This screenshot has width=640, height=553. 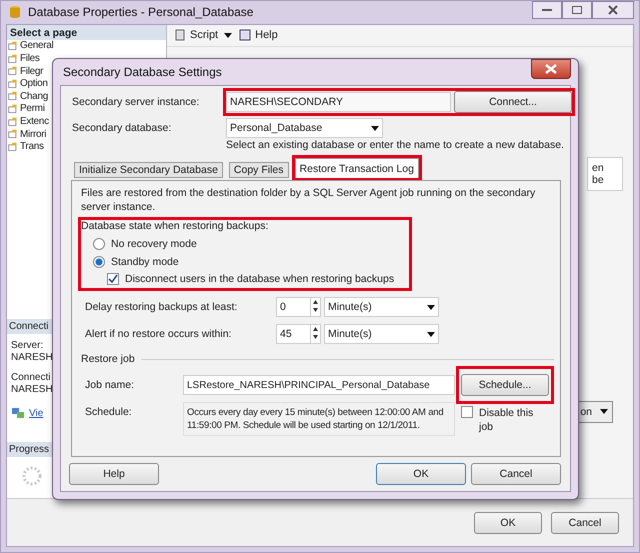 I want to click on window-title: Database Properties - Personal_Database, so click(x=141, y=12).